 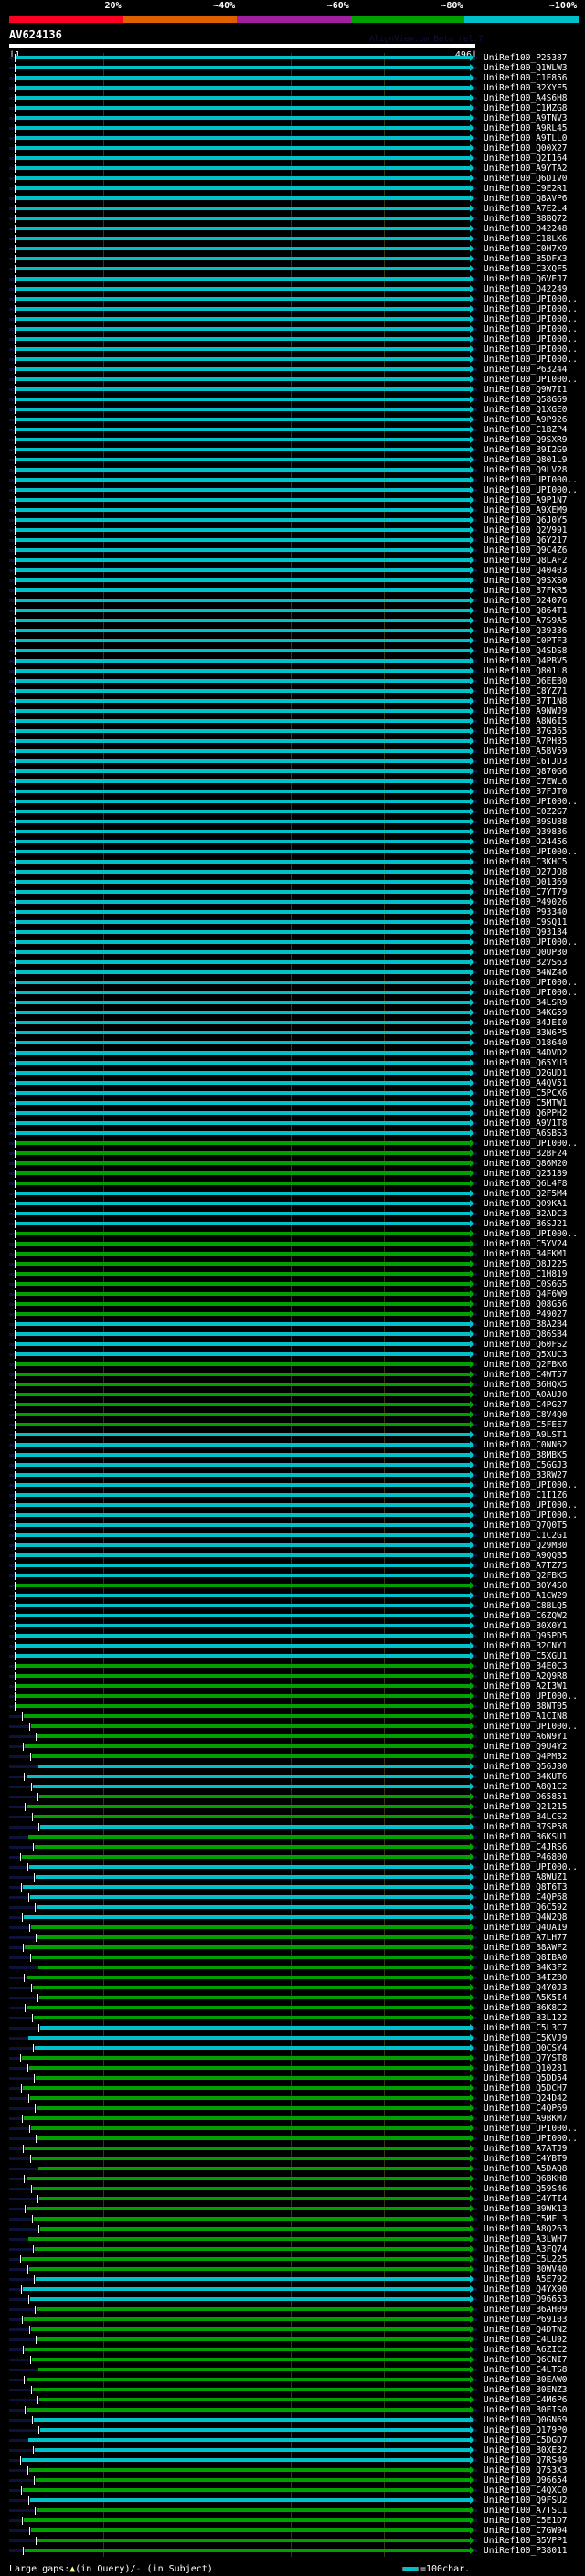 What do you see at coordinates (293, 1817) in the screenshot?
I see `hit-row: UniRef100_B4LCS2` at bounding box center [293, 1817].